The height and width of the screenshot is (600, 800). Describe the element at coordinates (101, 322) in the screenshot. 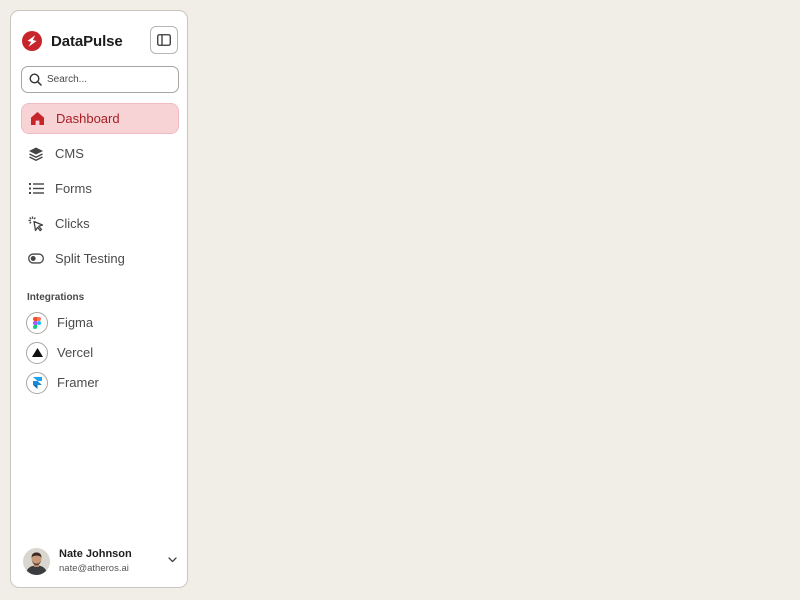

I see `integration-figma: Figma` at that location.